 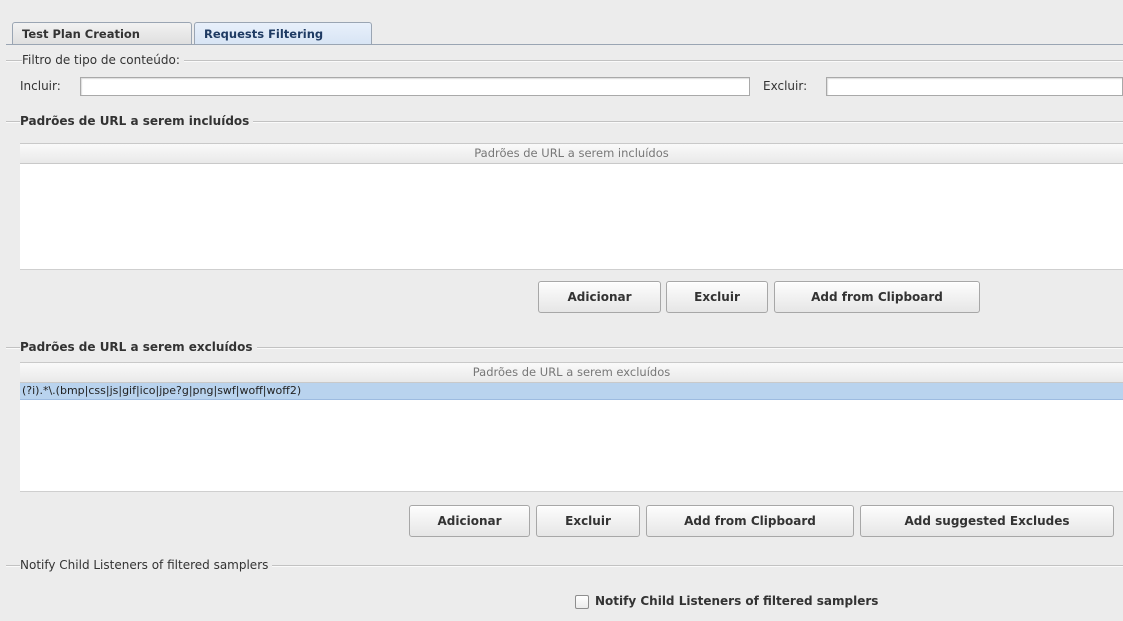 What do you see at coordinates (571, 373) in the screenshot?
I see `exclude-patterns-column-header: Padrões de URL a serem excluídos` at bounding box center [571, 373].